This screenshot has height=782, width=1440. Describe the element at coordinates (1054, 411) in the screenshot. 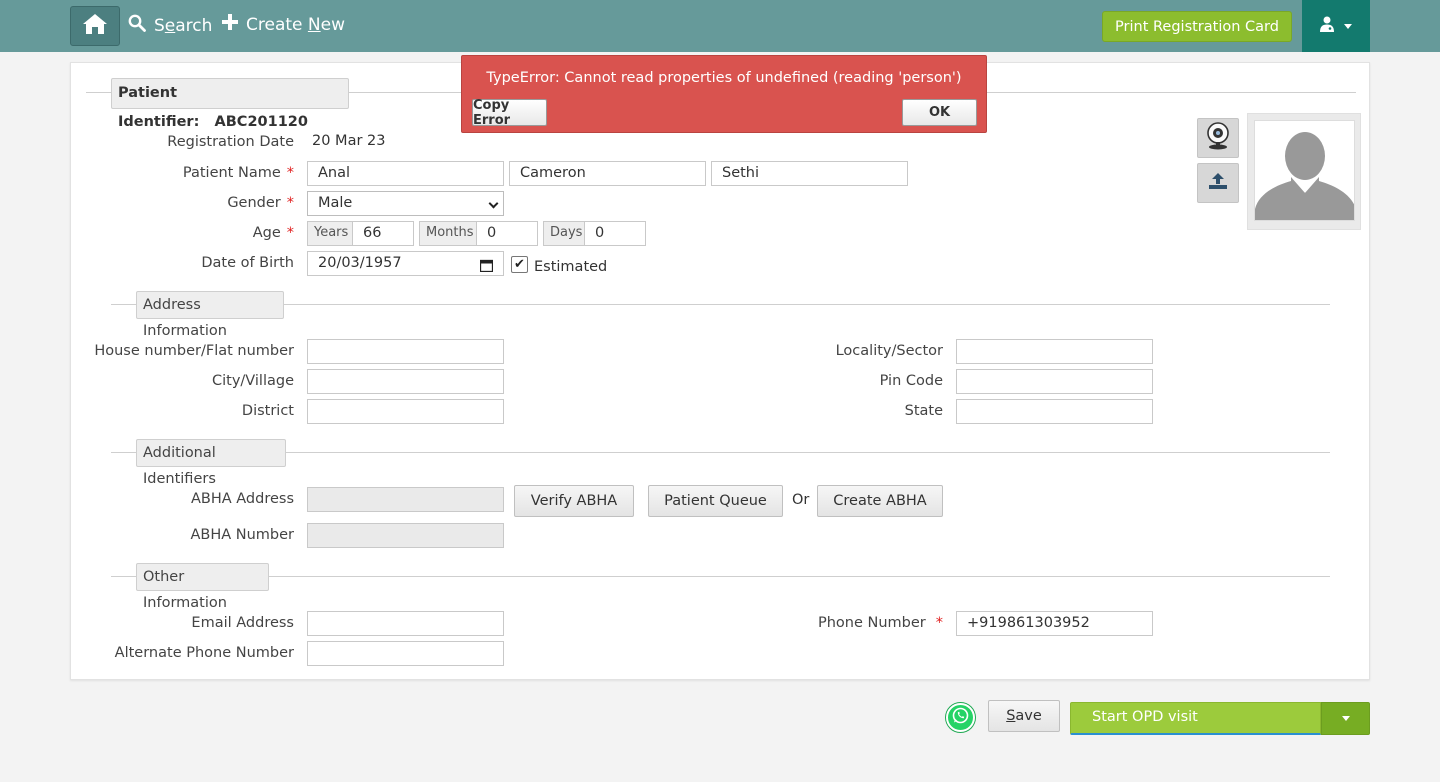

I see `state-input` at that location.